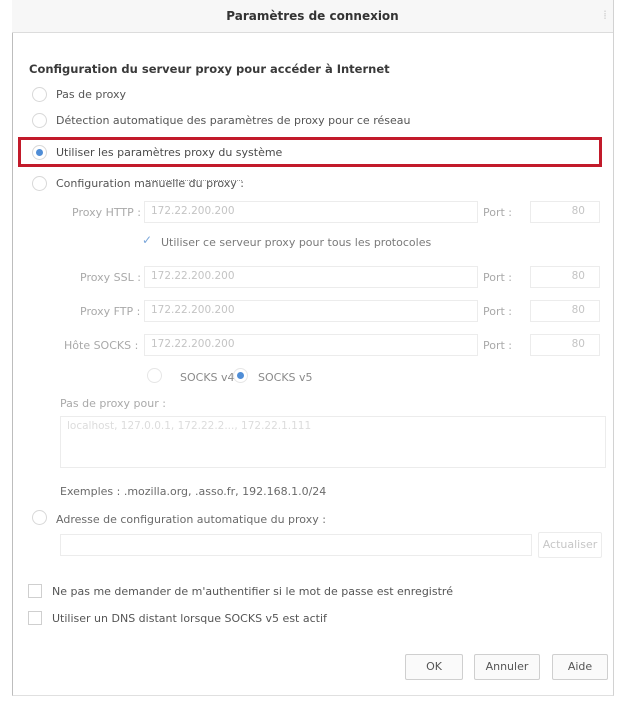  What do you see at coordinates (39, 94) in the screenshot?
I see `radio-no-proxy` at bounding box center [39, 94].